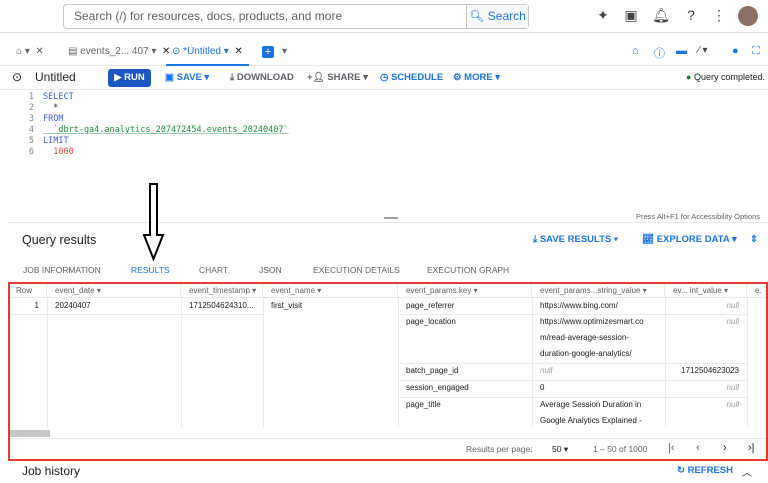 This screenshot has height=483, width=768. What do you see at coordinates (689, 77) in the screenshot?
I see `check-circle-icon: ●` at bounding box center [689, 77].